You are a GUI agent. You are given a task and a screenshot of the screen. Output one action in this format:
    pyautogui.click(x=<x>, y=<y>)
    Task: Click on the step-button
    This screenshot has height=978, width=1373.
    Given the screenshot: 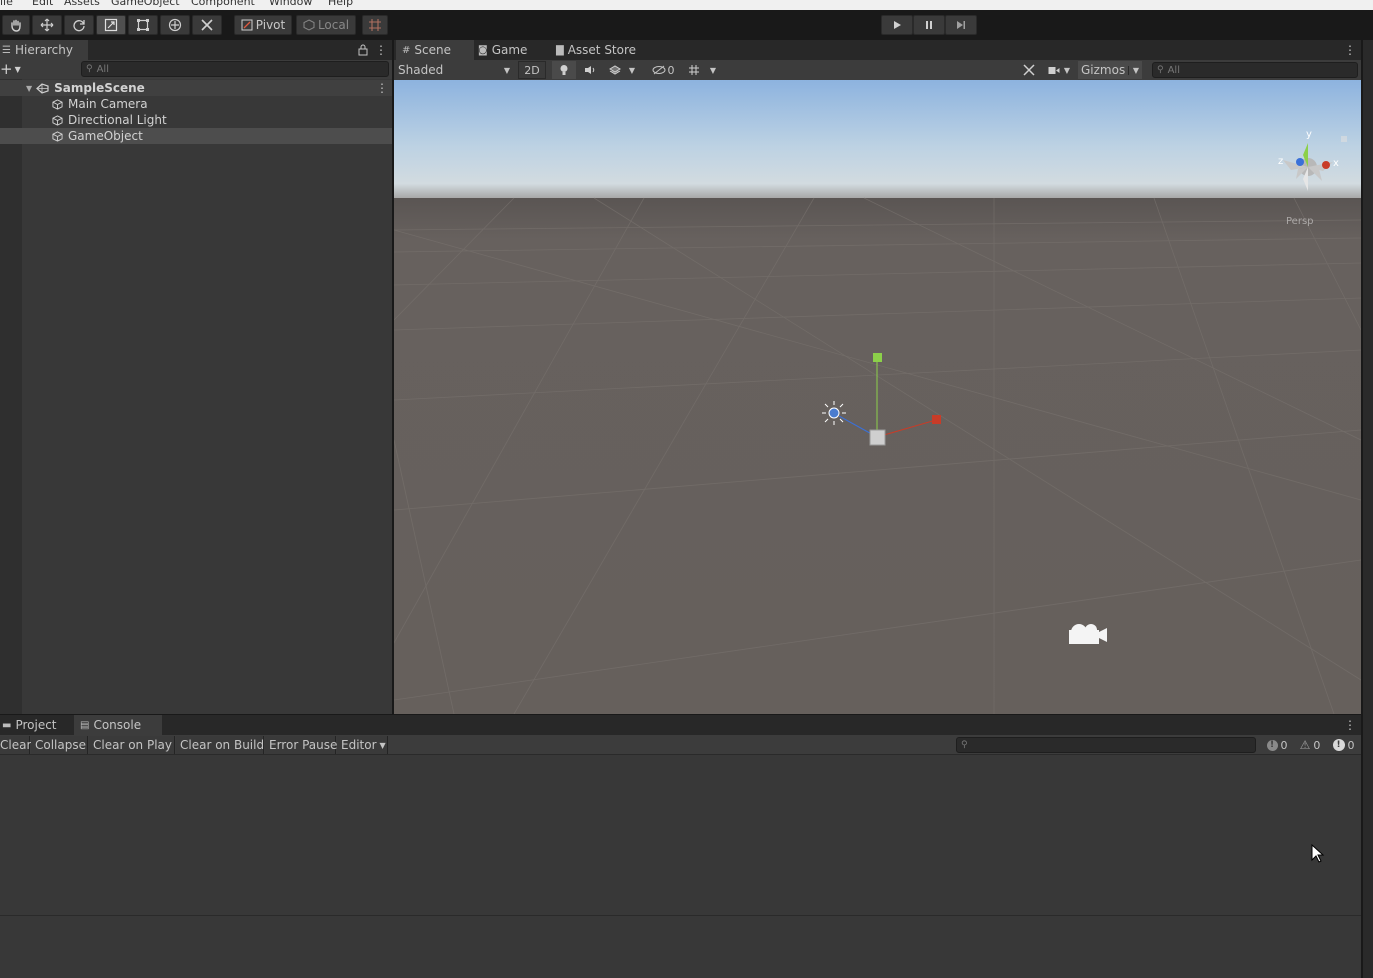 What is the action you would take?
    pyautogui.click(x=961, y=25)
    